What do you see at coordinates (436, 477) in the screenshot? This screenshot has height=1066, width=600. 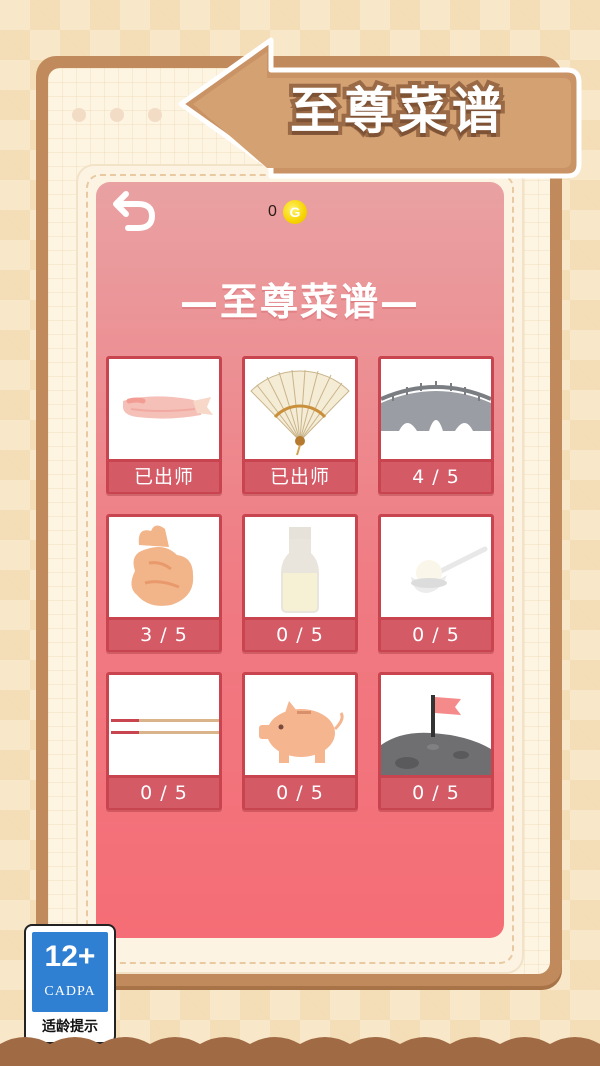 I see `recipe-progress-label: 4 / 5` at bounding box center [436, 477].